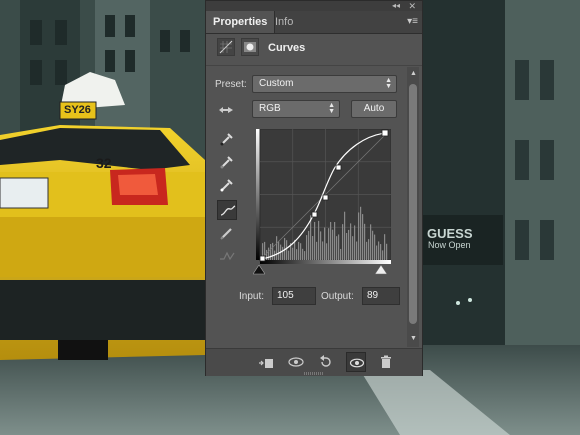 This screenshot has height=435, width=580. I want to click on trash-icon, so click(386, 362).